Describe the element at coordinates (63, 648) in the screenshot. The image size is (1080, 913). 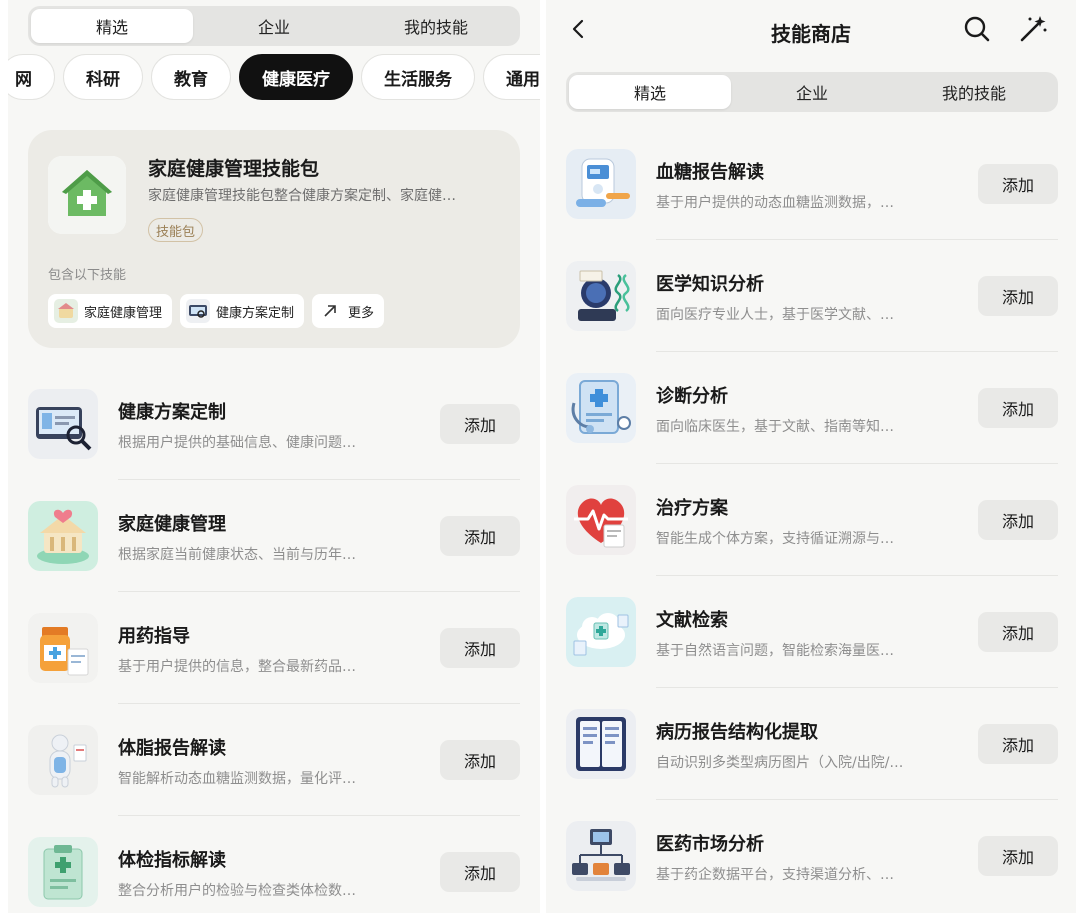
I see `medicine-bottle-icon` at that location.